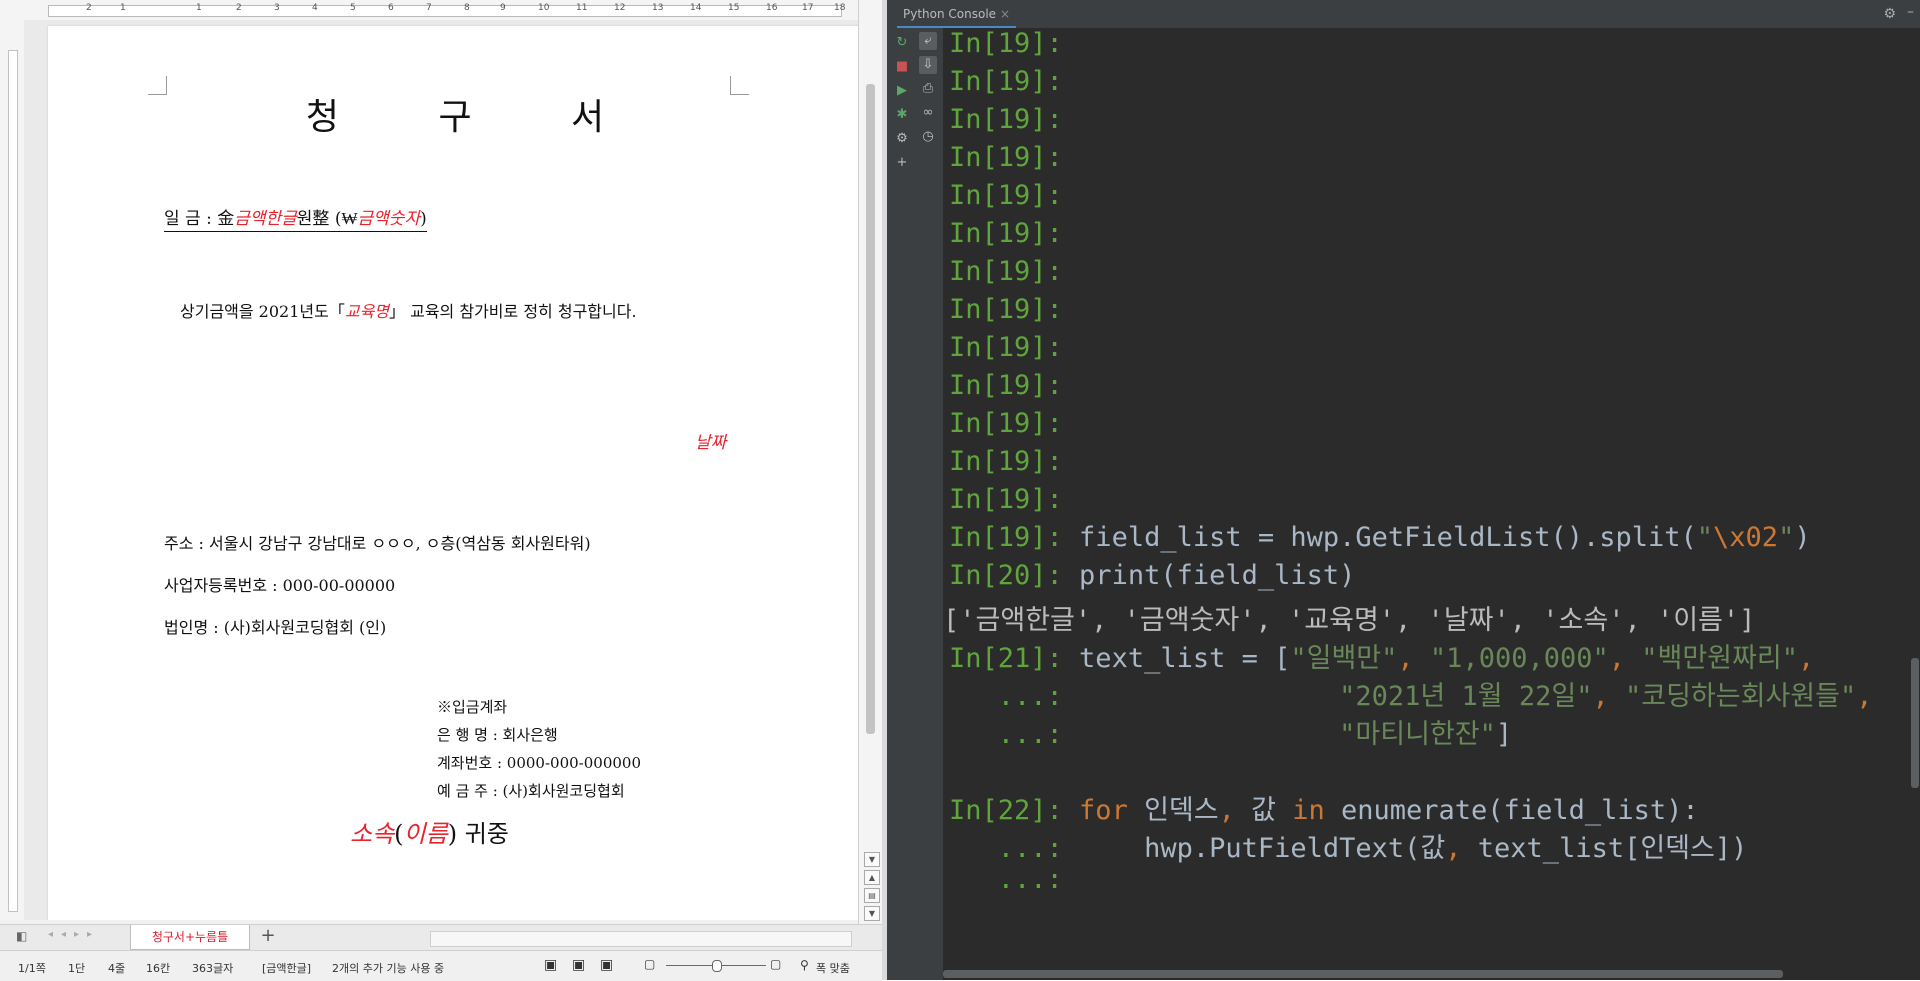  Describe the element at coordinates (928, 41) in the screenshot. I see `soft-wrap-icon: ⤶` at that location.